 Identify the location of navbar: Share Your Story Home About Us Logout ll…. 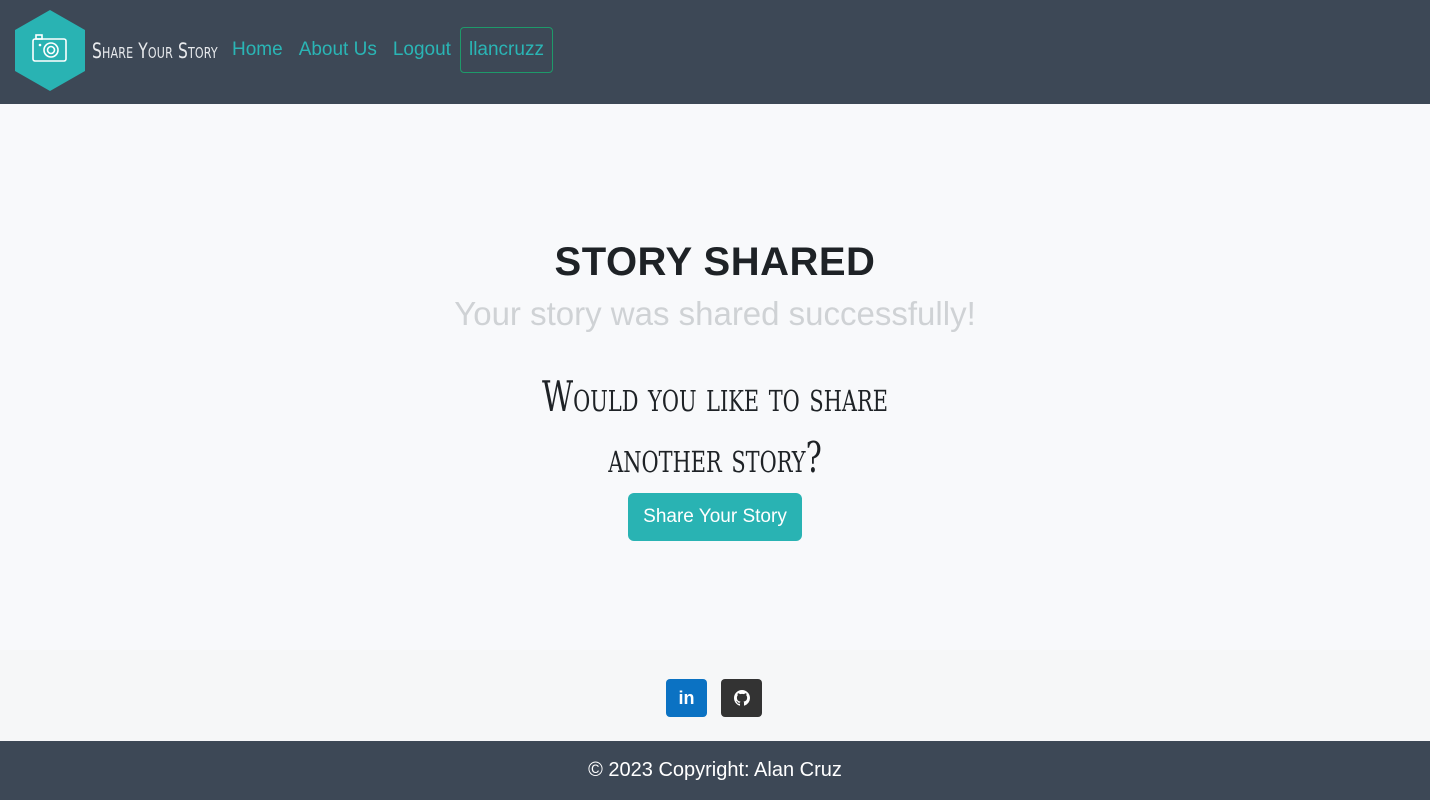
(715, 52).